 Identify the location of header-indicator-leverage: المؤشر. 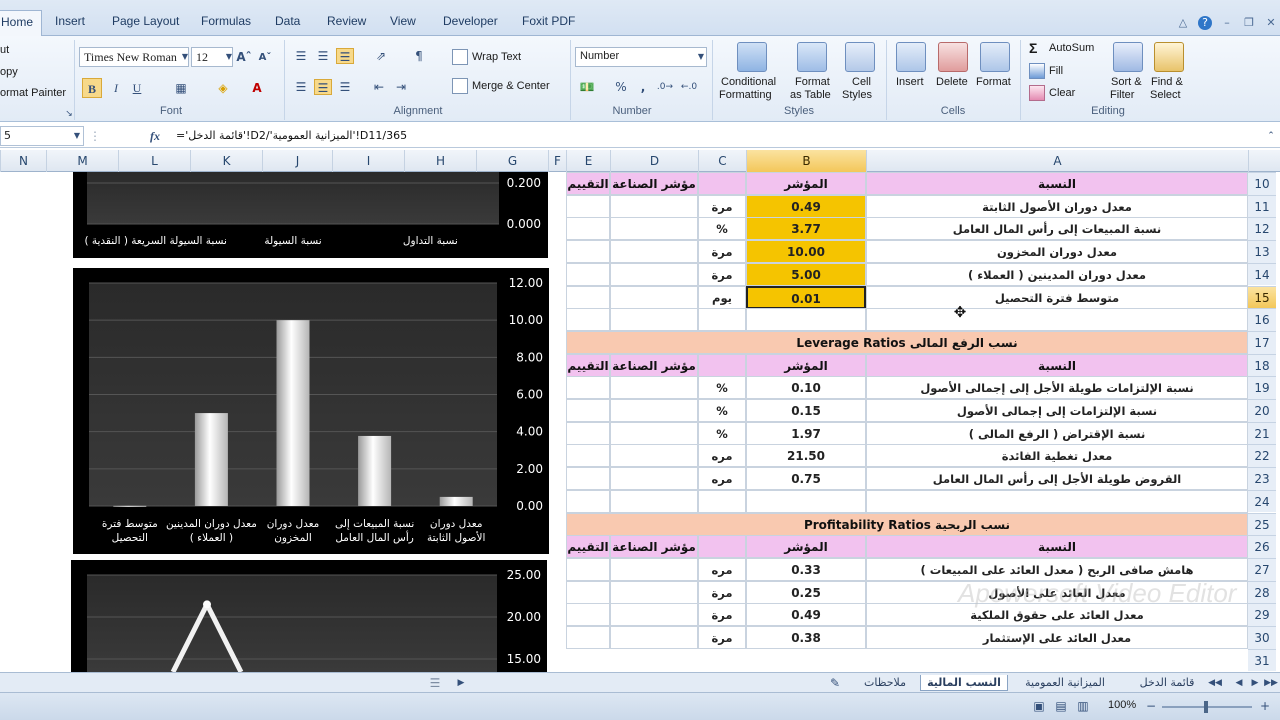
(806, 365).